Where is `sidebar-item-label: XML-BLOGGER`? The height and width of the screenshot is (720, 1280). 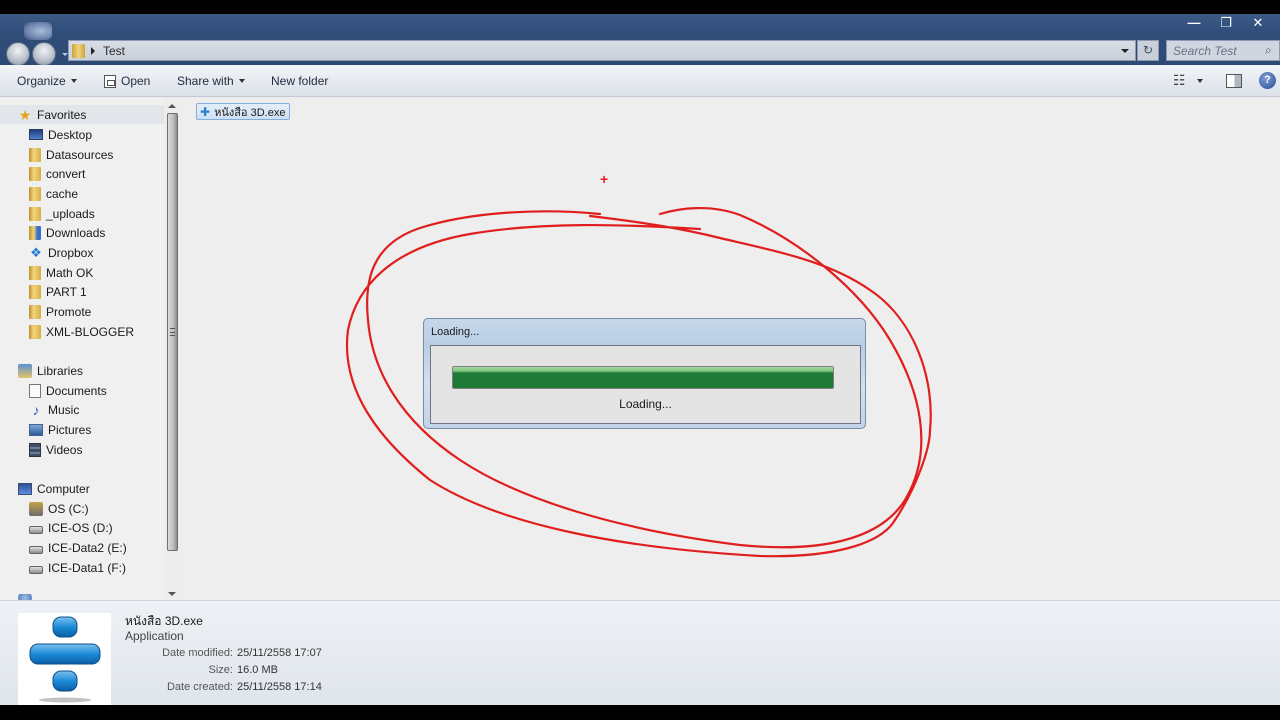 sidebar-item-label: XML-BLOGGER is located at coordinates (90, 331).